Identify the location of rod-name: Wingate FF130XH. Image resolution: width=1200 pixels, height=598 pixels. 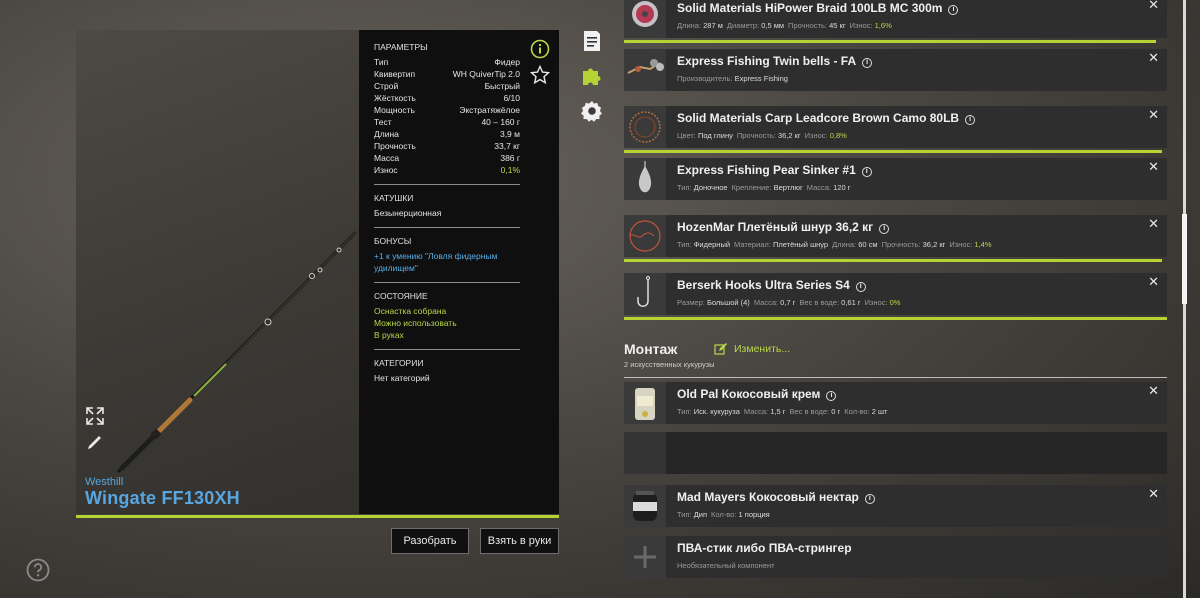
(162, 498).